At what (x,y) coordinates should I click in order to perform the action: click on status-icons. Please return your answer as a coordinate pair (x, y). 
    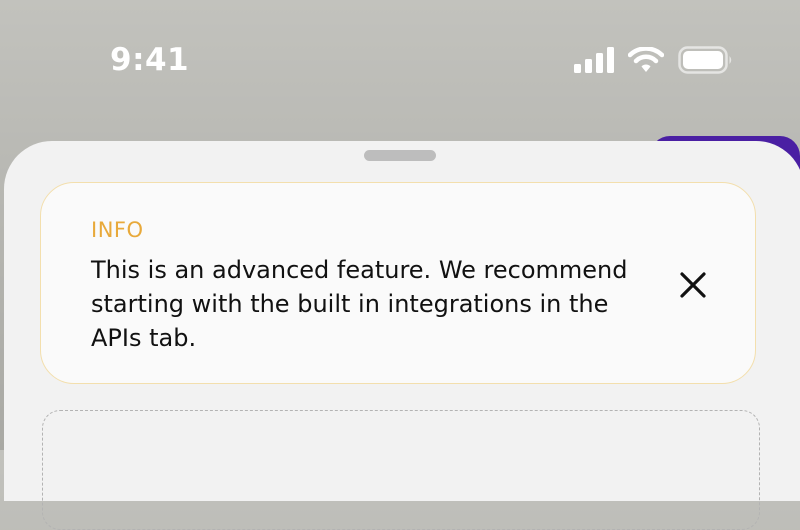
    Looking at the image, I should click on (654, 60).